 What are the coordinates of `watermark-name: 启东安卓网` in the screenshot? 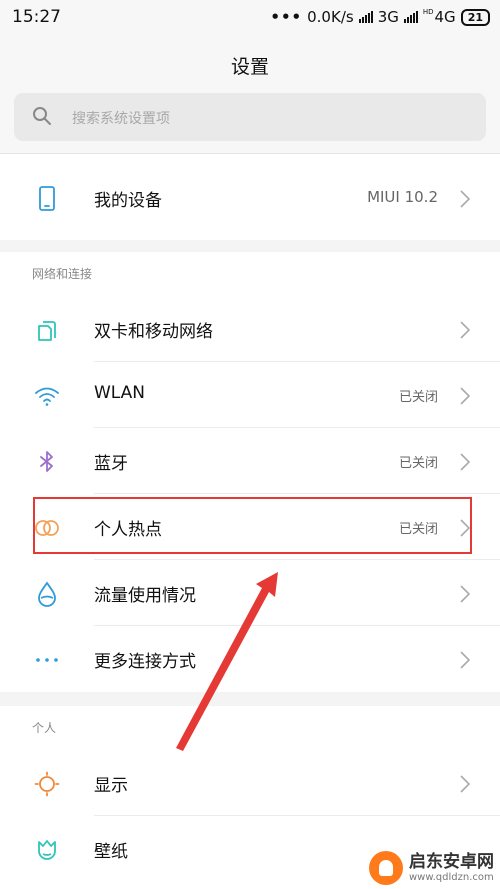 It's located at (451, 862).